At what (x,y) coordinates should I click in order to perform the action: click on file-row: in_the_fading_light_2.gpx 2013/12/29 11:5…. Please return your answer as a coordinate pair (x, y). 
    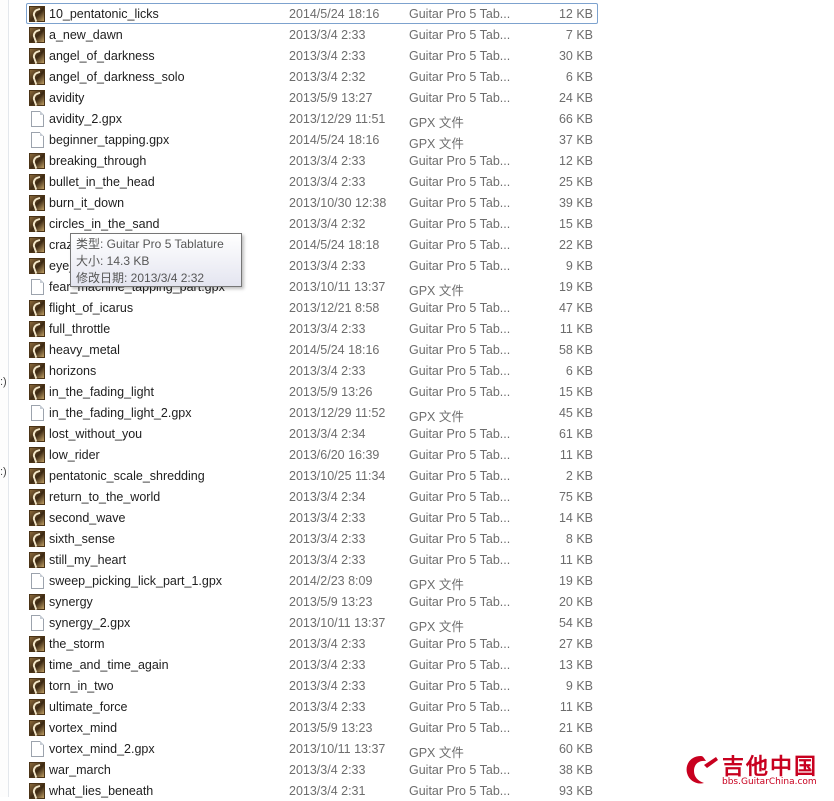
    Looking at the image, I should click on (312, 413).